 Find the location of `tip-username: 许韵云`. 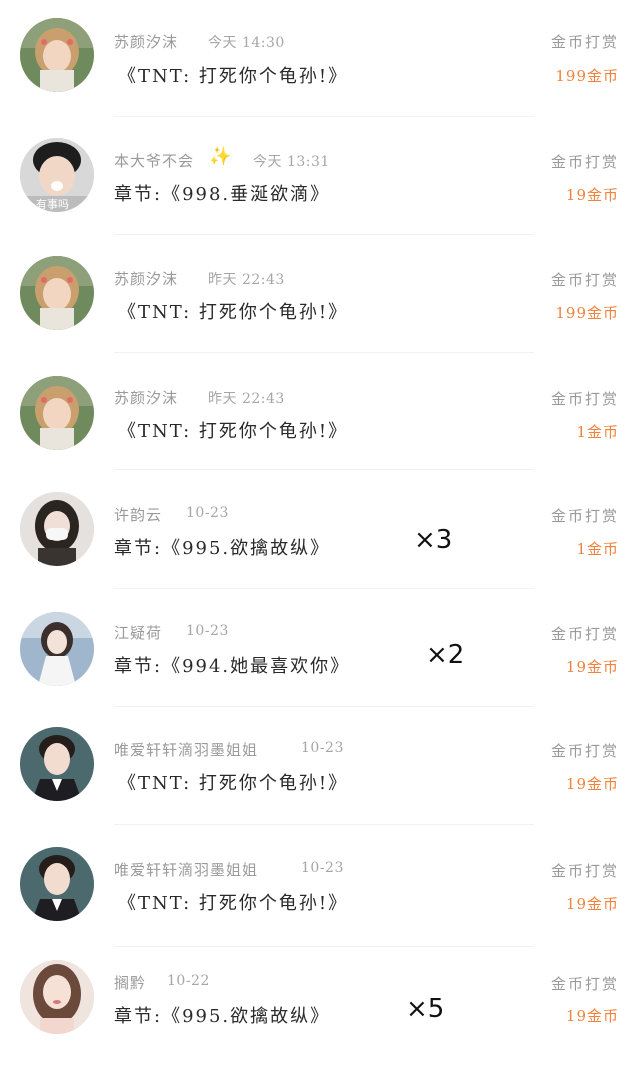

tip-username: 许韵云 is located at coordinates (138, 514).